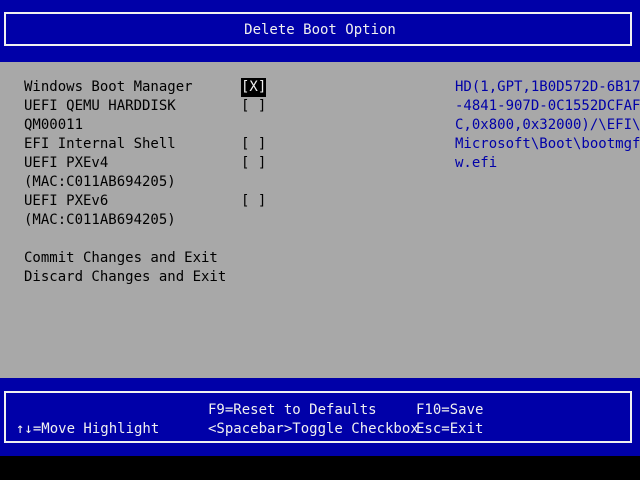 Image resolution: width=640 pixels, height=480 pixels. Describe the element at coordinates (547, 106) in the screenshot. I see `help-text-line: -4841-907D-0C1552DCFAF` at that location.